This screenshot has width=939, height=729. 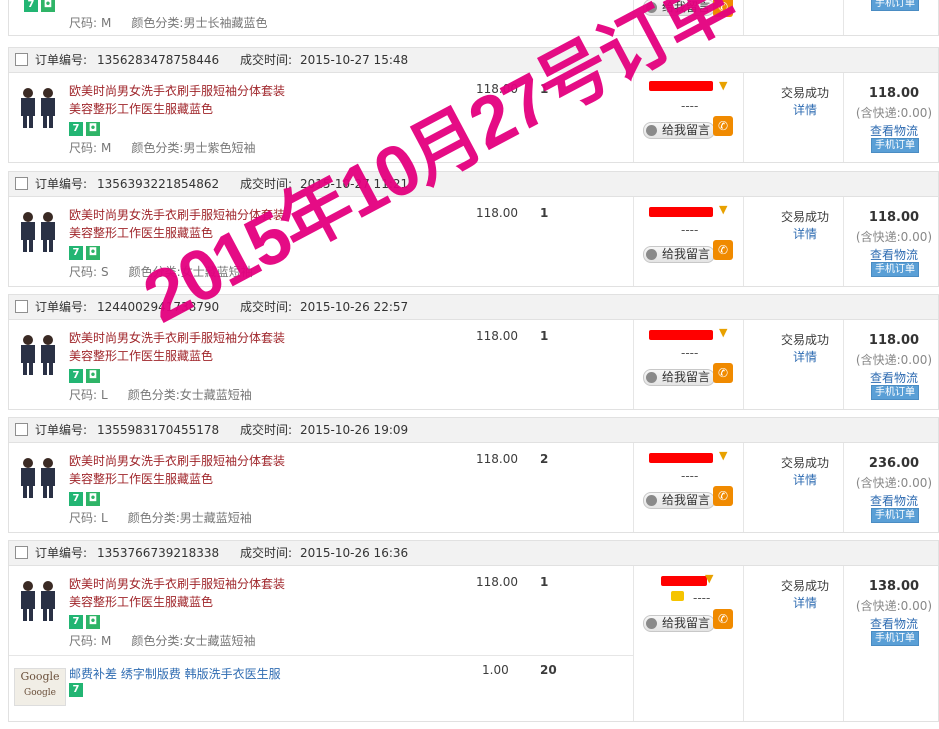 What do you see at coordinates (354, 553) in the screenshot?
I see `deal-time: 2015-10-26 16:36` at bounding box center [354, 553].